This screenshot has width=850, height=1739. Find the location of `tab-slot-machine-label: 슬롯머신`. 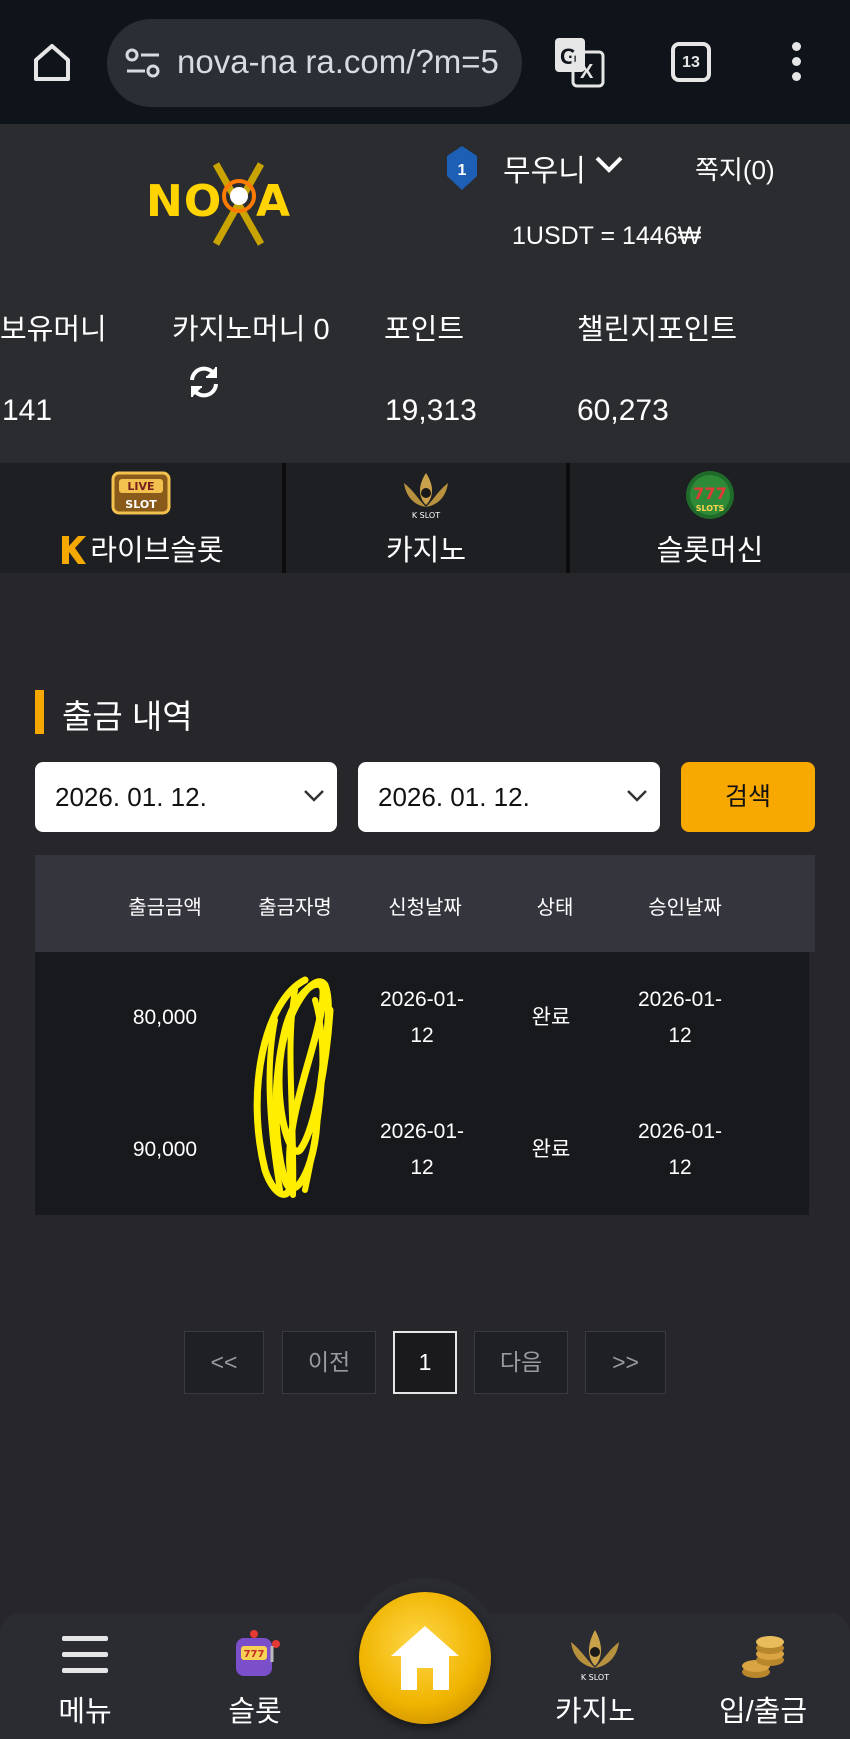

tab-slot-machine-label: 슬롯머신 is located at coordinates (710, 551).